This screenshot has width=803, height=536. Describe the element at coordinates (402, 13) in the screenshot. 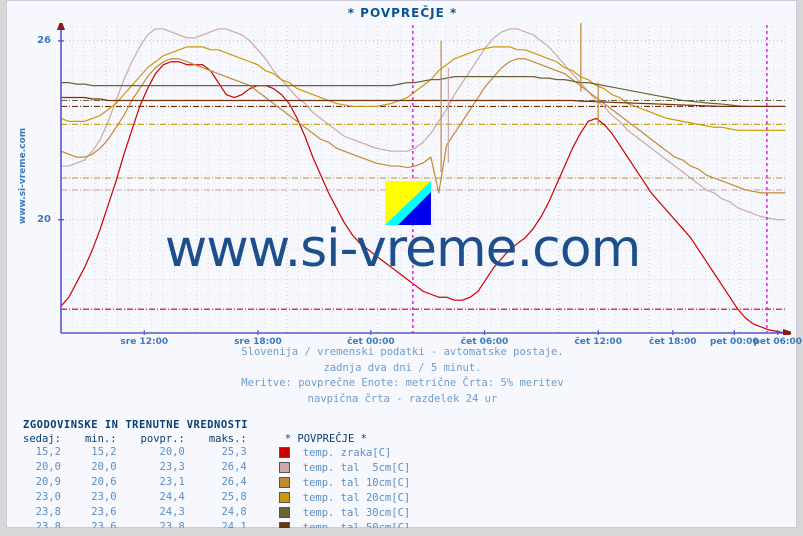

I see `page-title: * POVPREČJE *` at that location.